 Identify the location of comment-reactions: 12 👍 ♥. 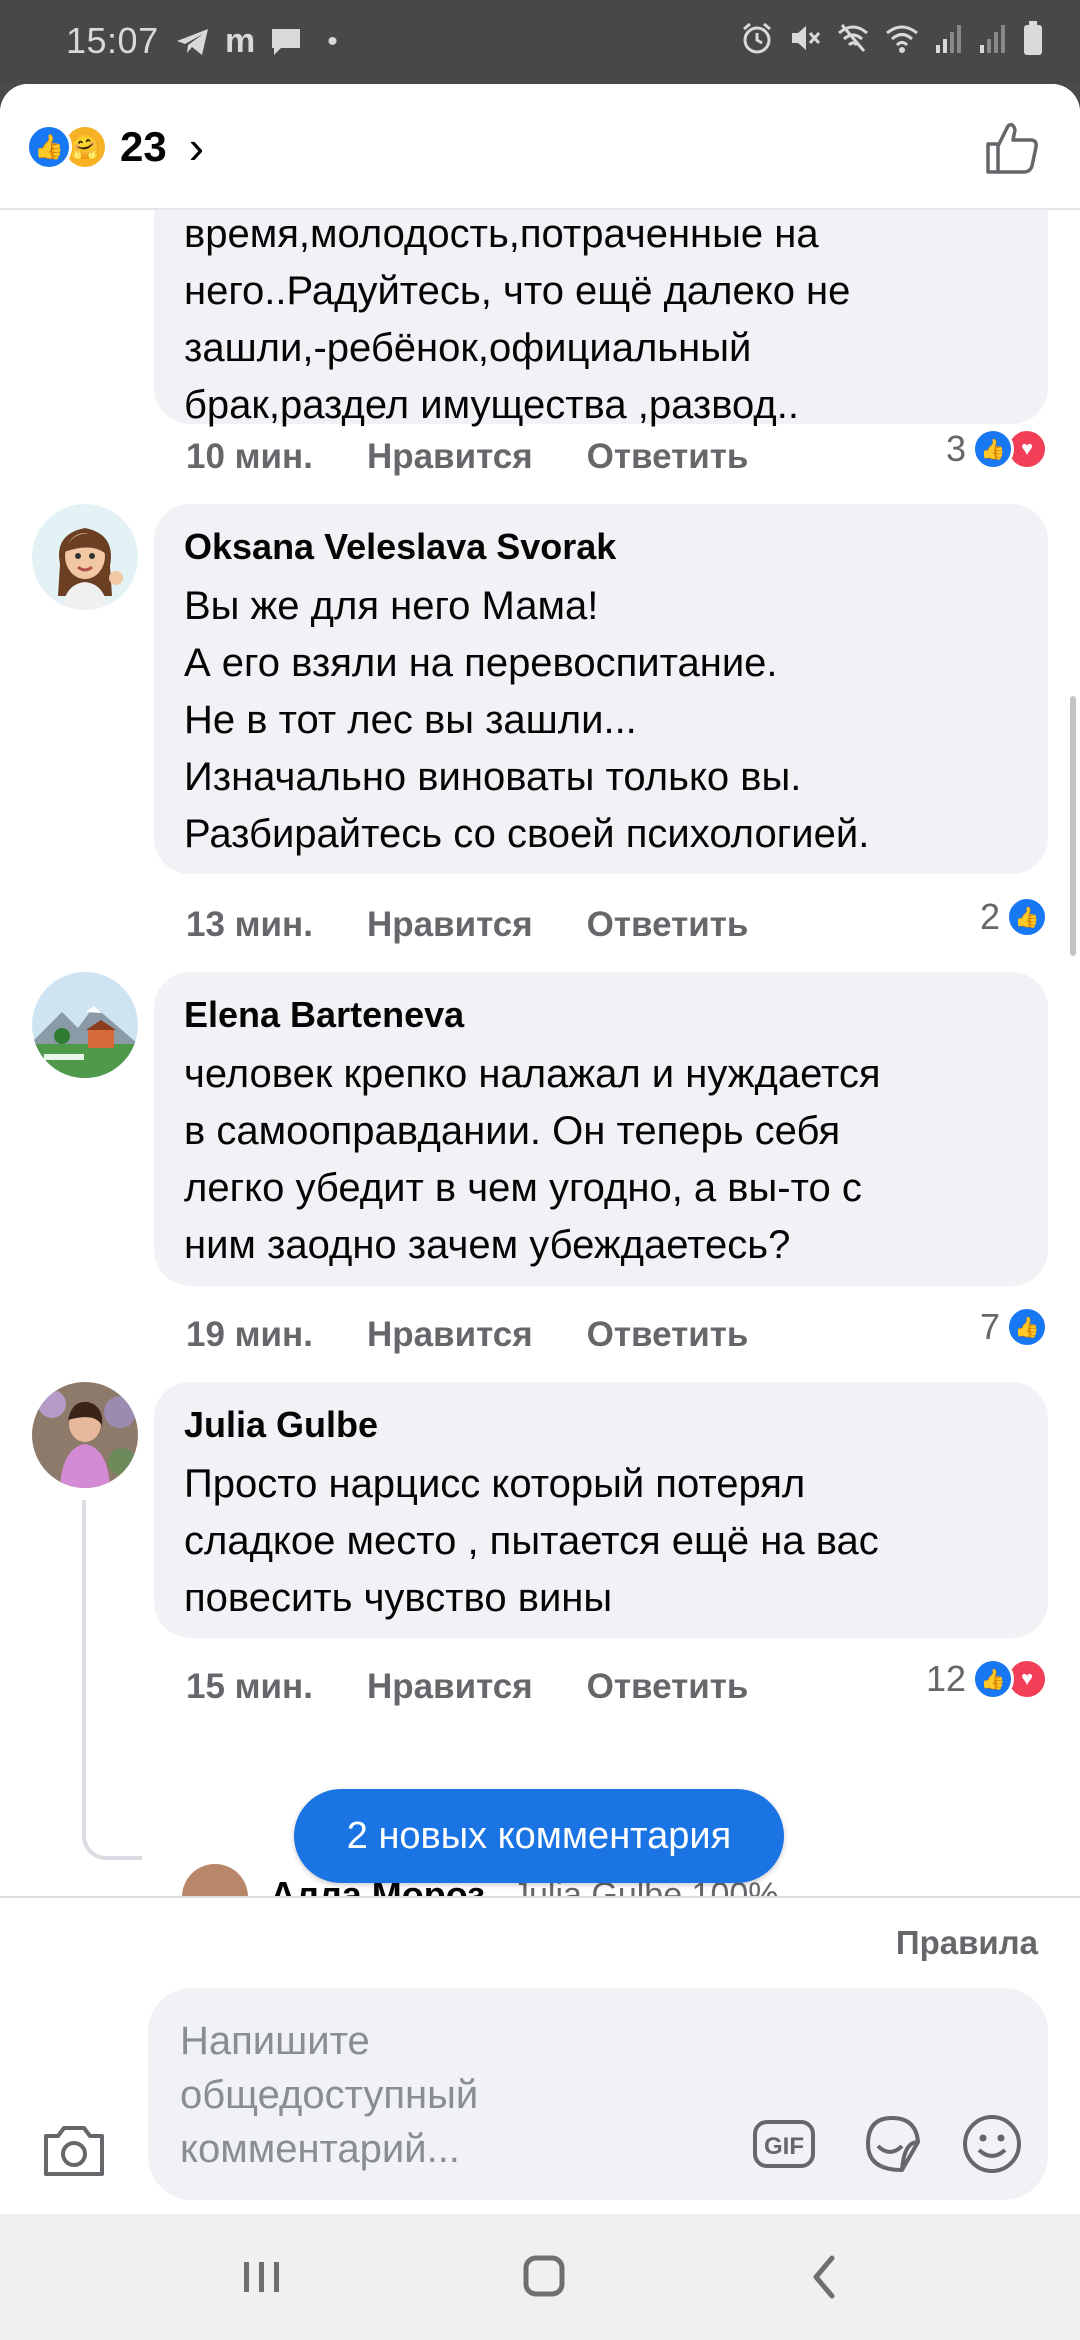
(987, 1679).